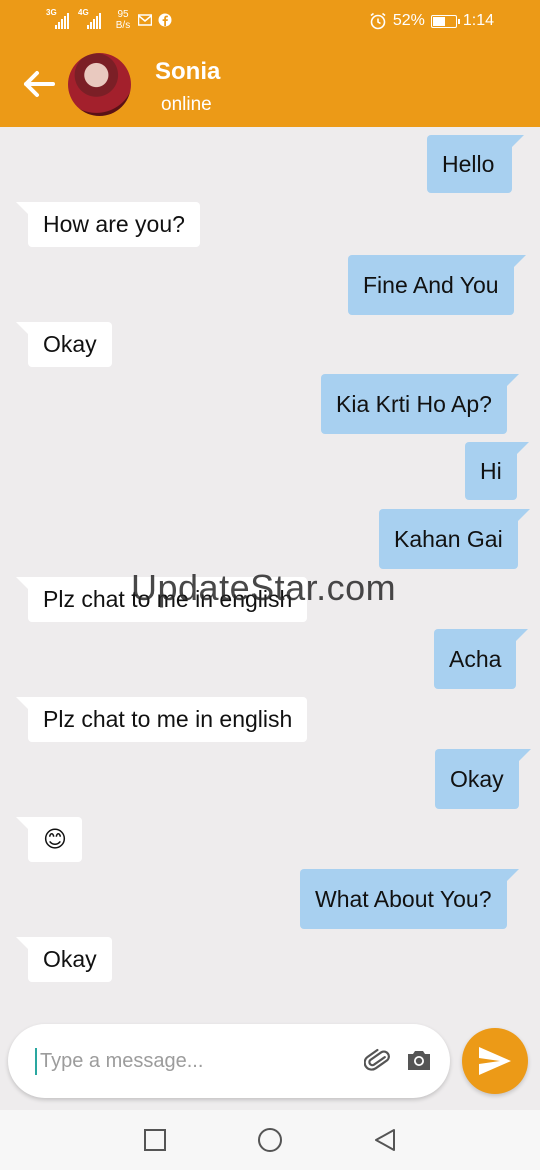 The image size is (540, 1170). I want to click on system-navigation-bar, so click(270, 1140).